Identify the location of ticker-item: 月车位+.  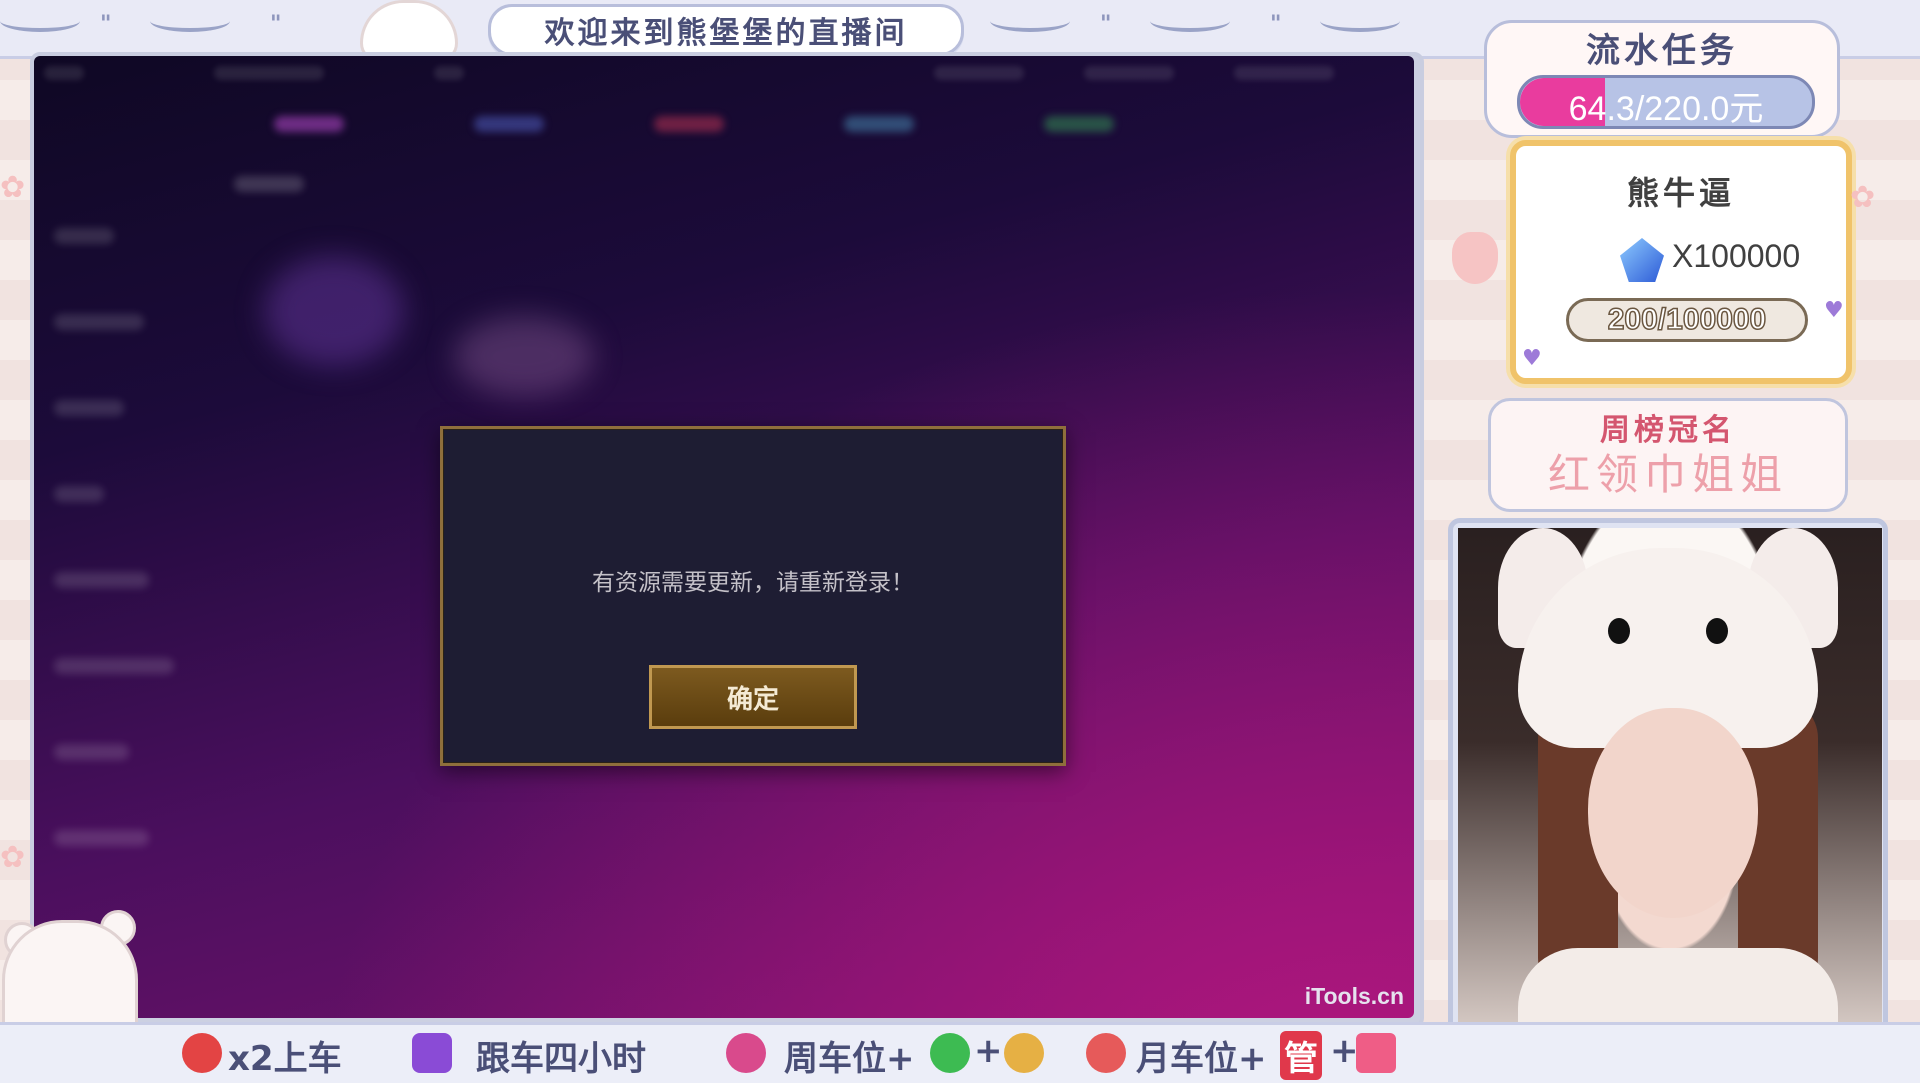
(1201, 1059).